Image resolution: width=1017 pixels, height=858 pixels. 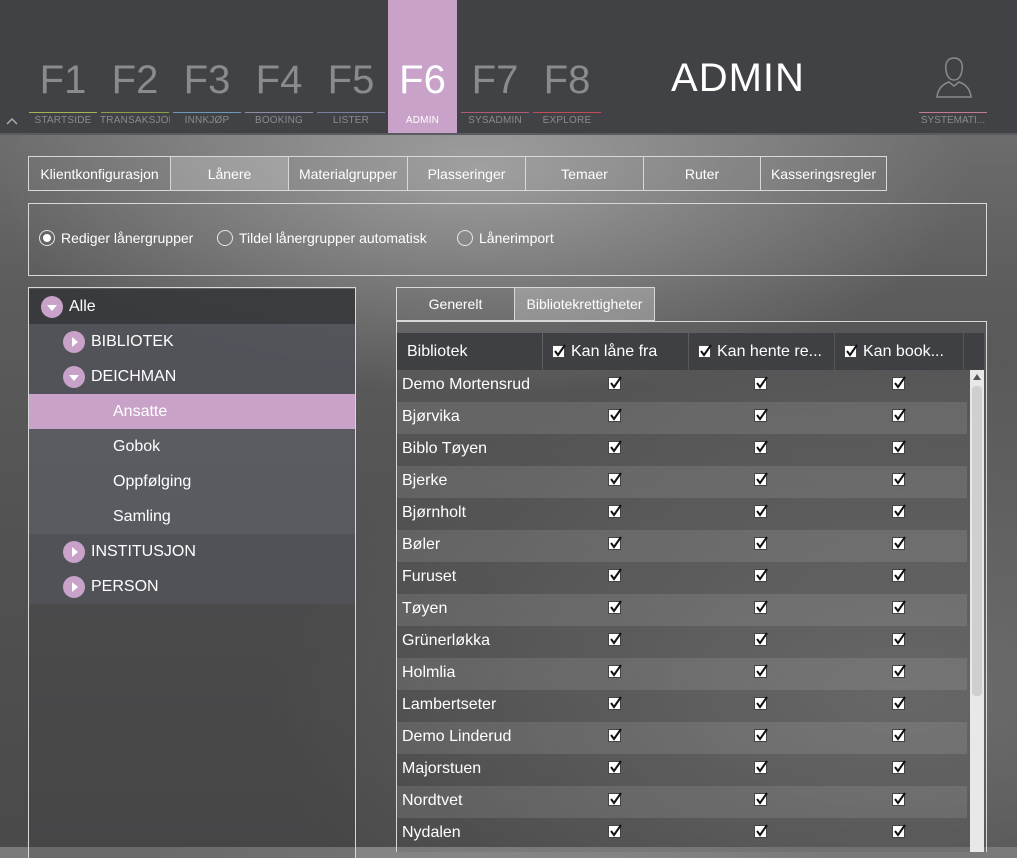 What do you see at coordinates (682, 738) in the screenshot?
I see `table-row: Demo Linderud` at bounding box center [682, 738].